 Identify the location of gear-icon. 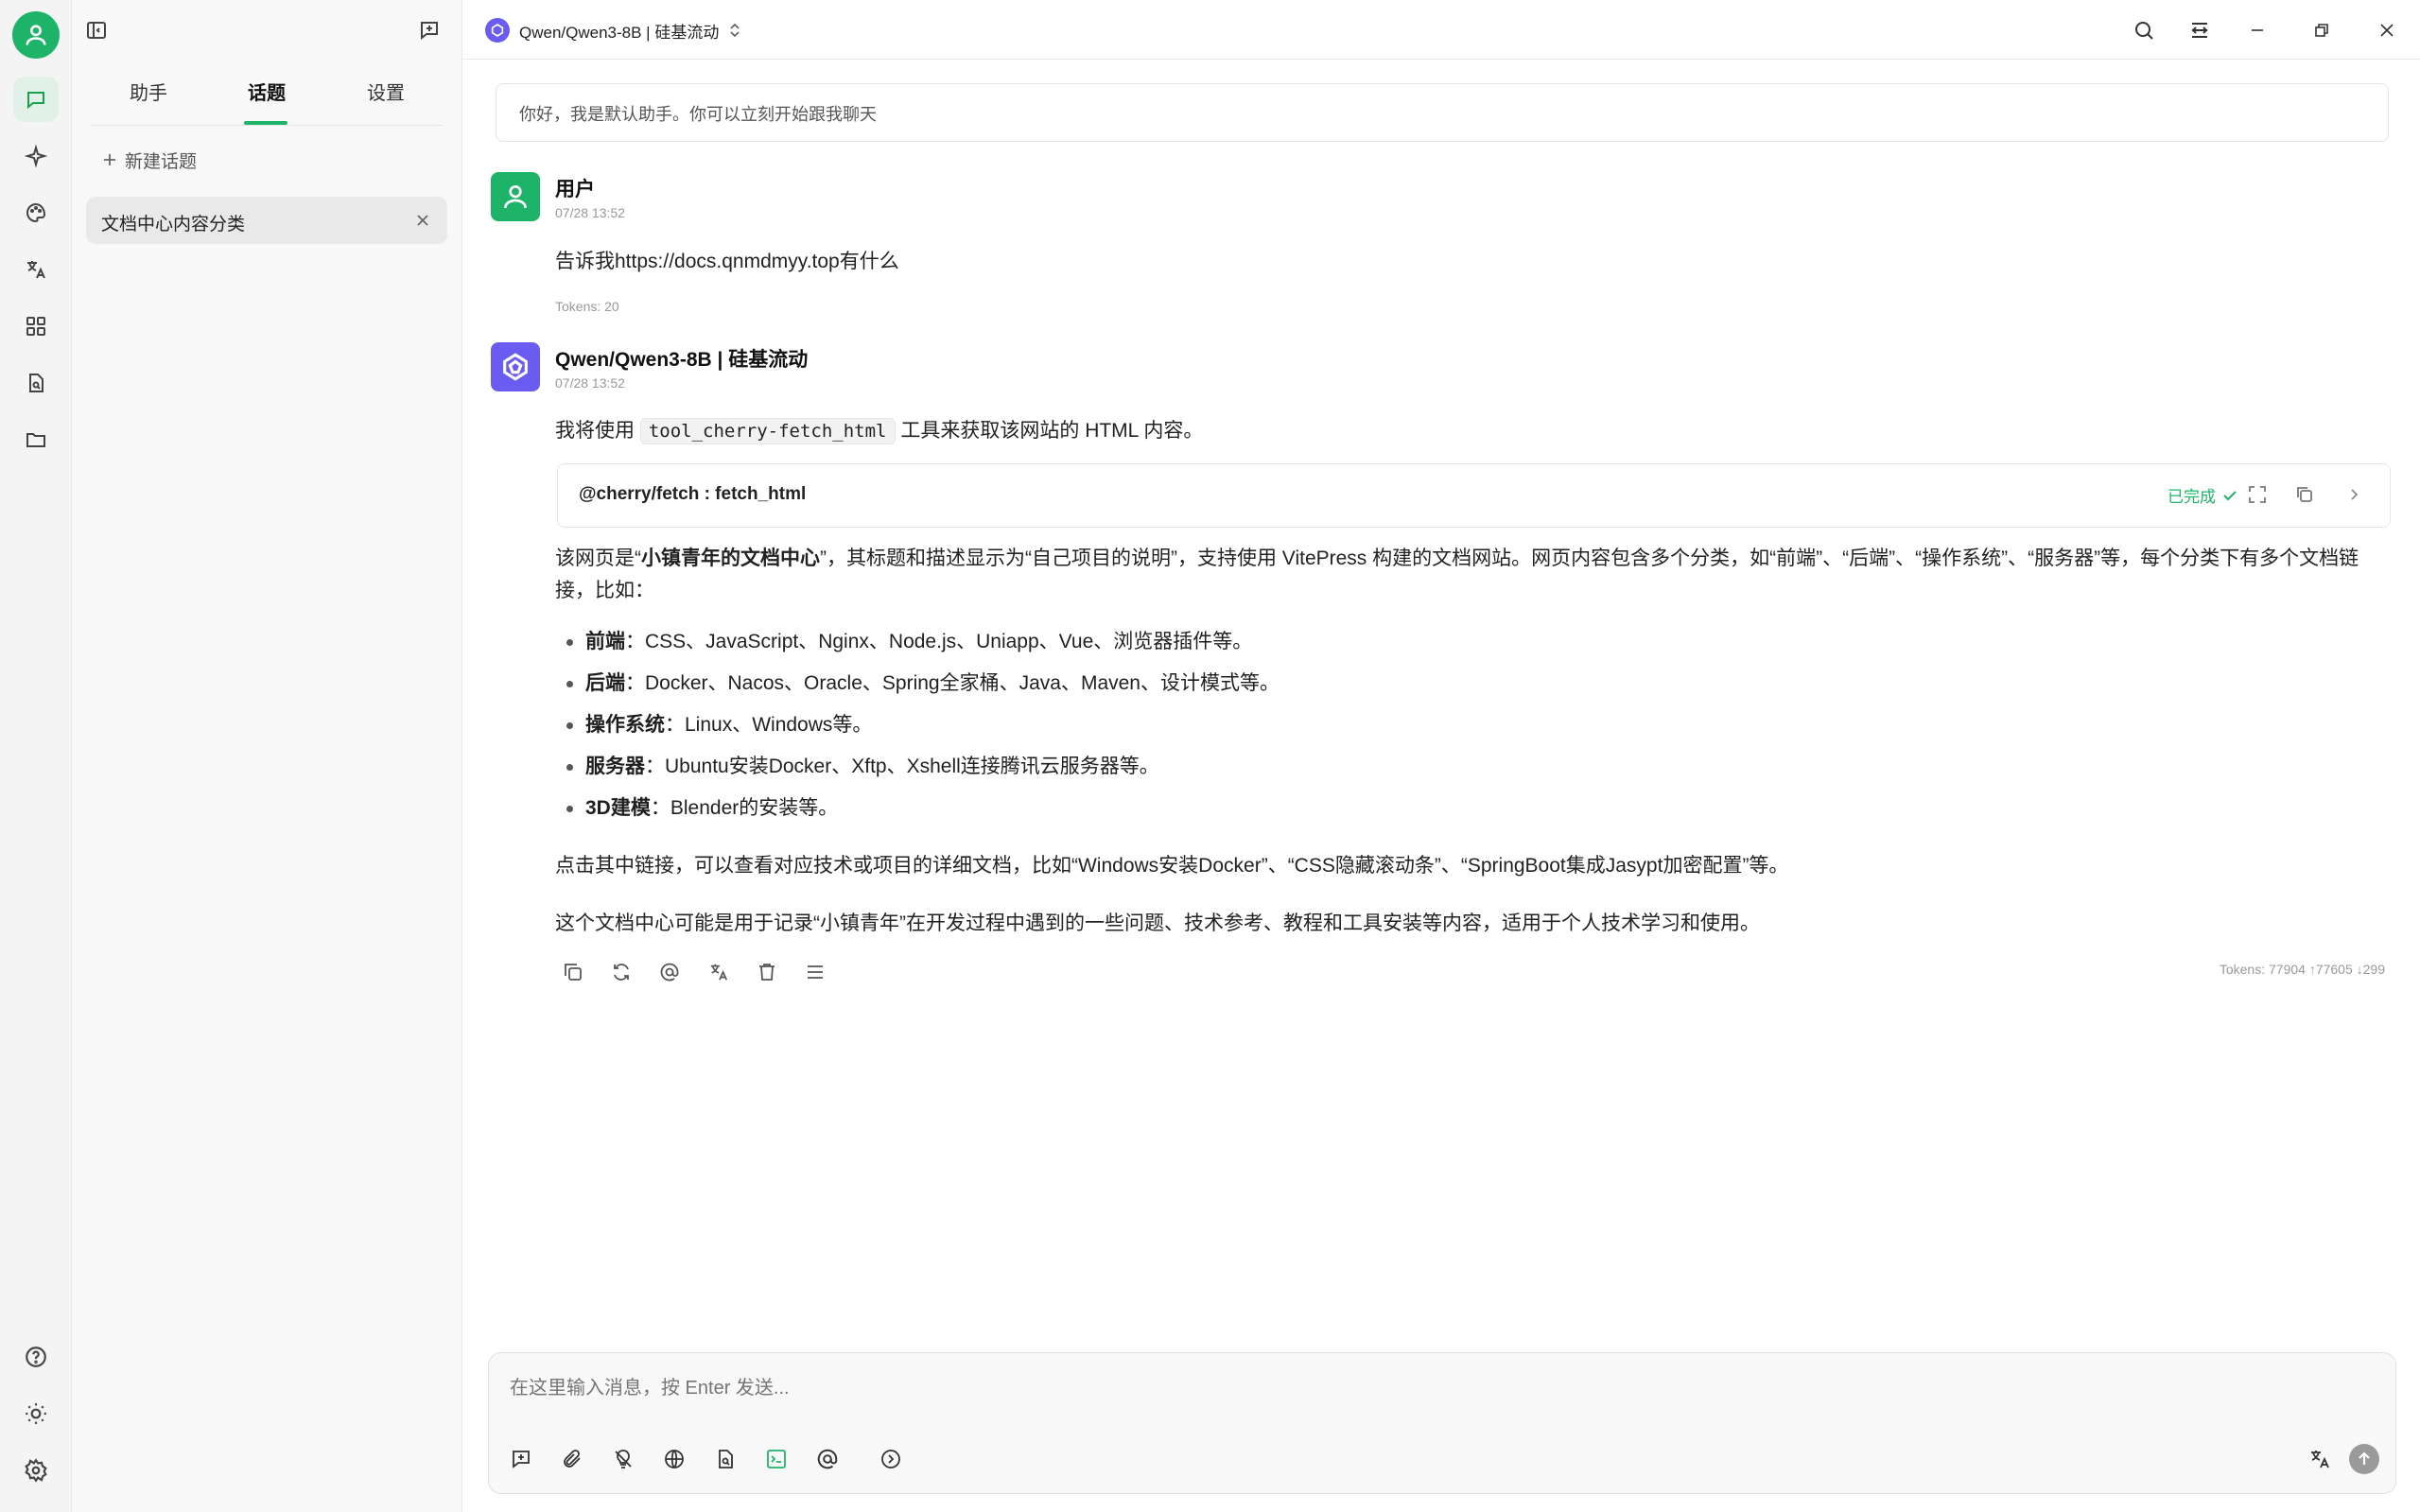
(36, 1470).